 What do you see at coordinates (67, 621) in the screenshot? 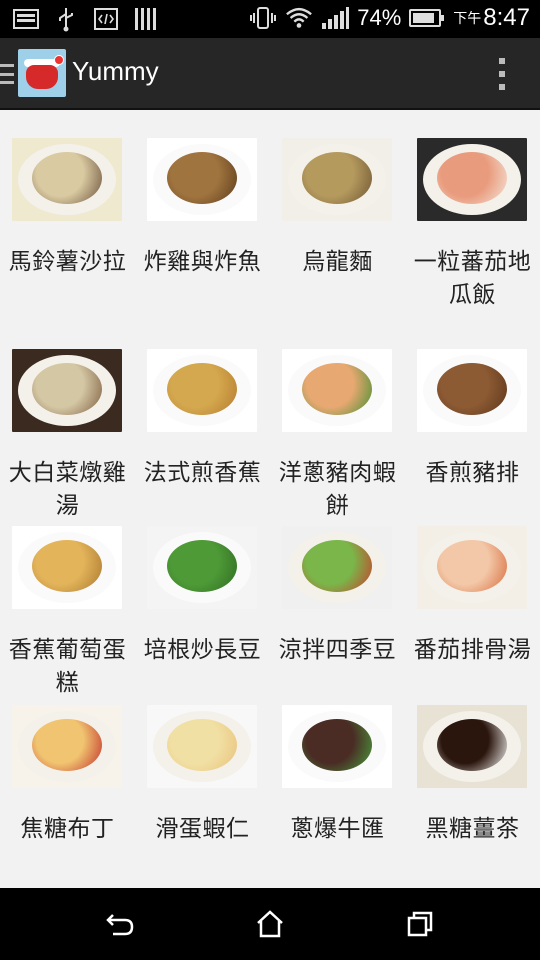
I see `recipe-item: 香蕉葡萄蛋糕` at bounding box center [67, 621].